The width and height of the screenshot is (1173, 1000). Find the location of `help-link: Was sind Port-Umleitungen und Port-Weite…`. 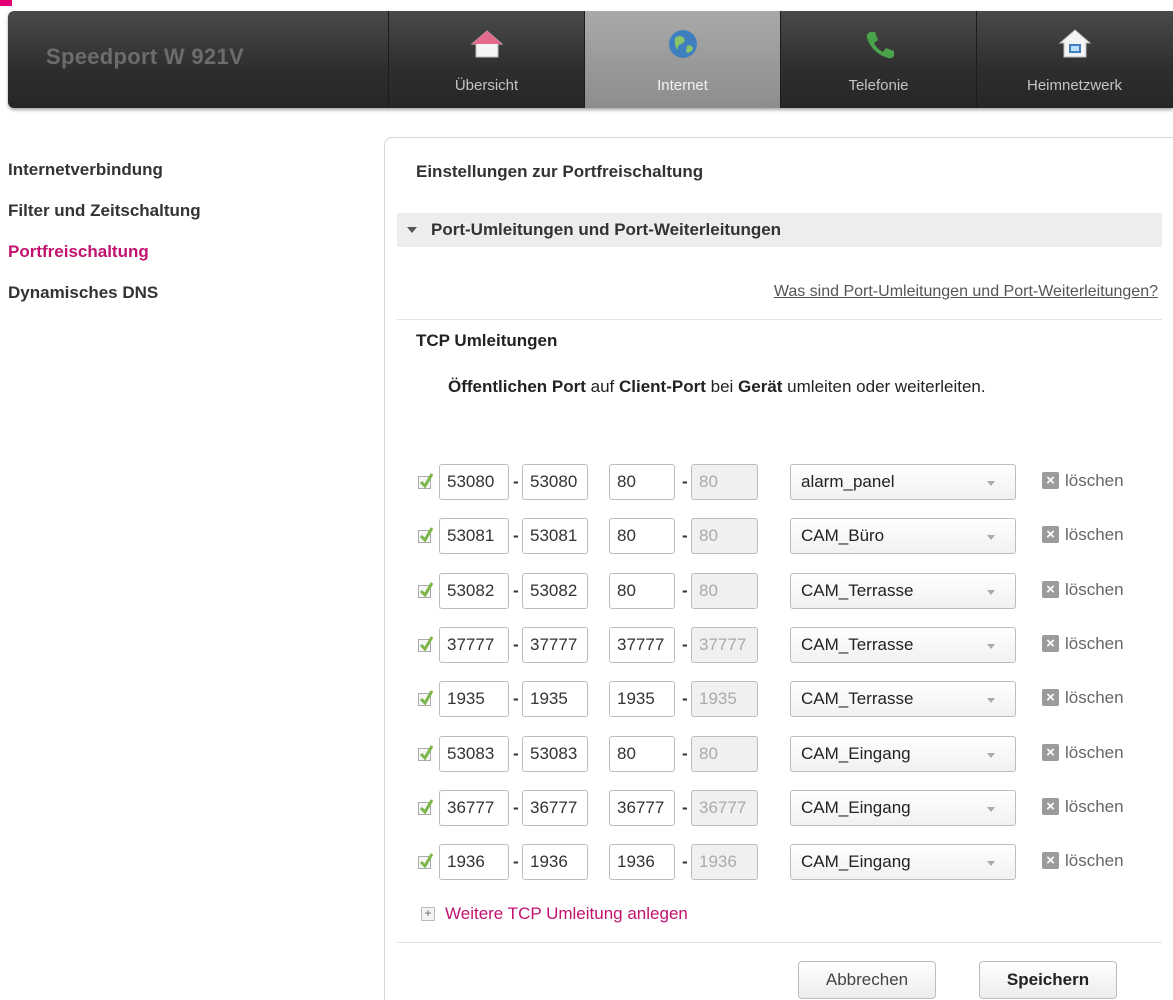

help-link: Was sind Port-Umleitungen und Port-Weite… is located at coordinates (966, 292).